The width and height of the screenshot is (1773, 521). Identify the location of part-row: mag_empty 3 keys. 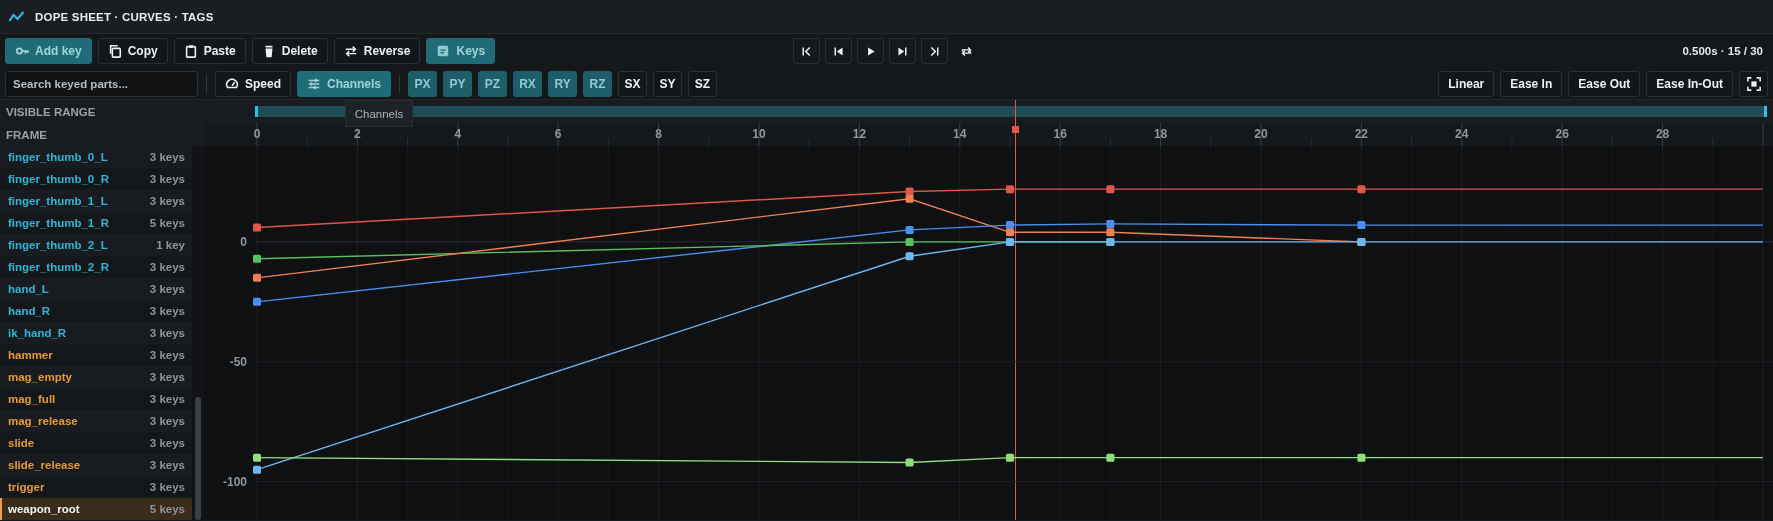
(96, 377).